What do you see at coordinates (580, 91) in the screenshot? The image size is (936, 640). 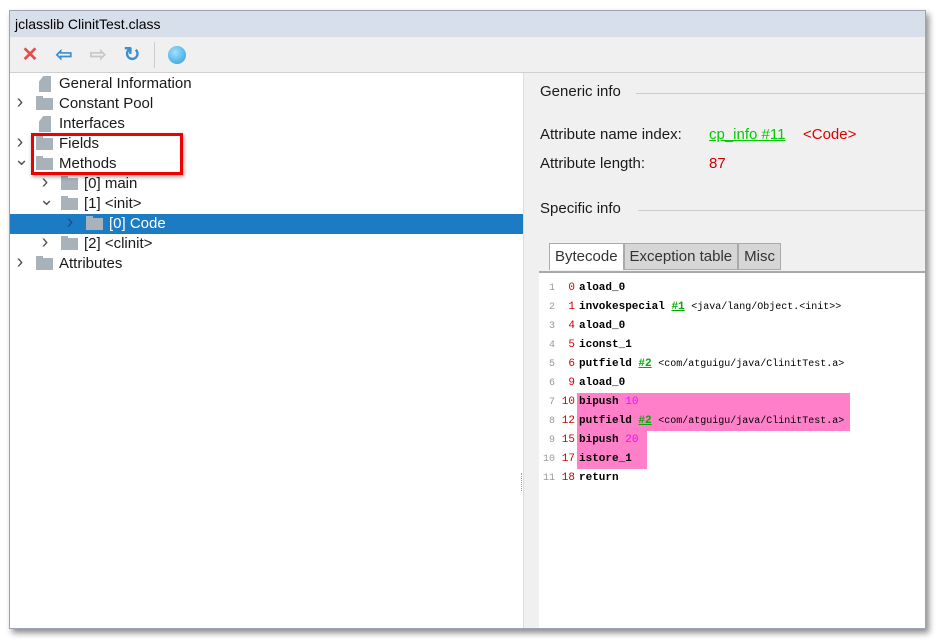 I see `generic-info-title: Generic info` at bounding box center [580, 91].